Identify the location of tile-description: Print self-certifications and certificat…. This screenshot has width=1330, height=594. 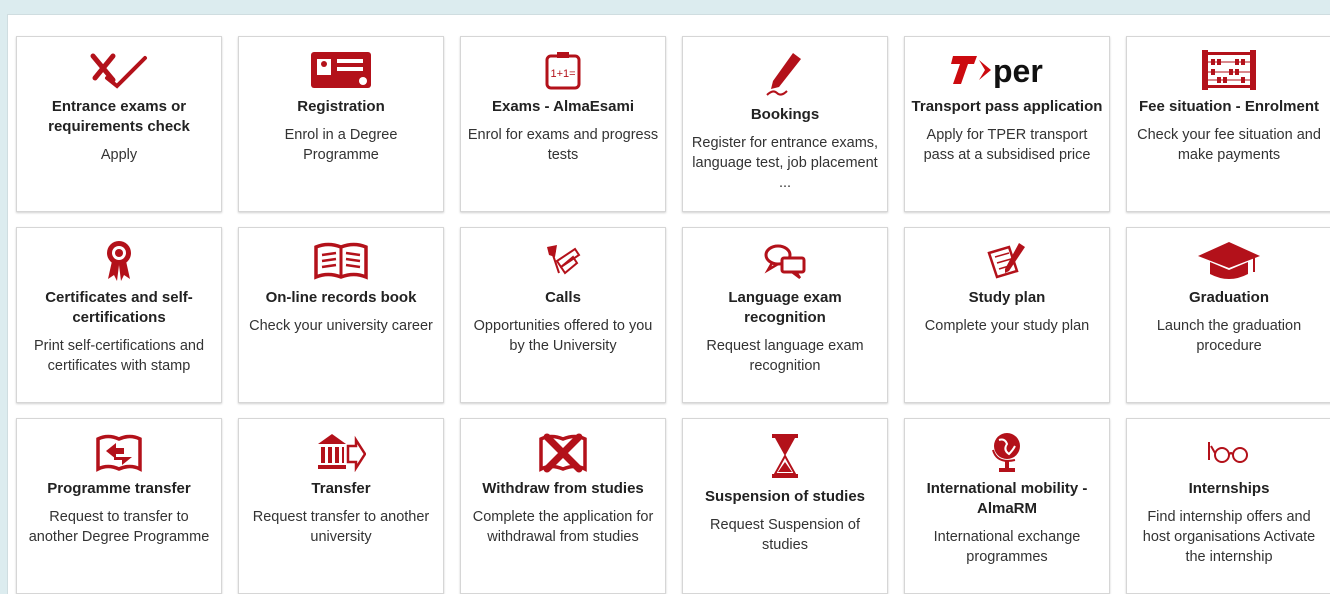
(119, 356).